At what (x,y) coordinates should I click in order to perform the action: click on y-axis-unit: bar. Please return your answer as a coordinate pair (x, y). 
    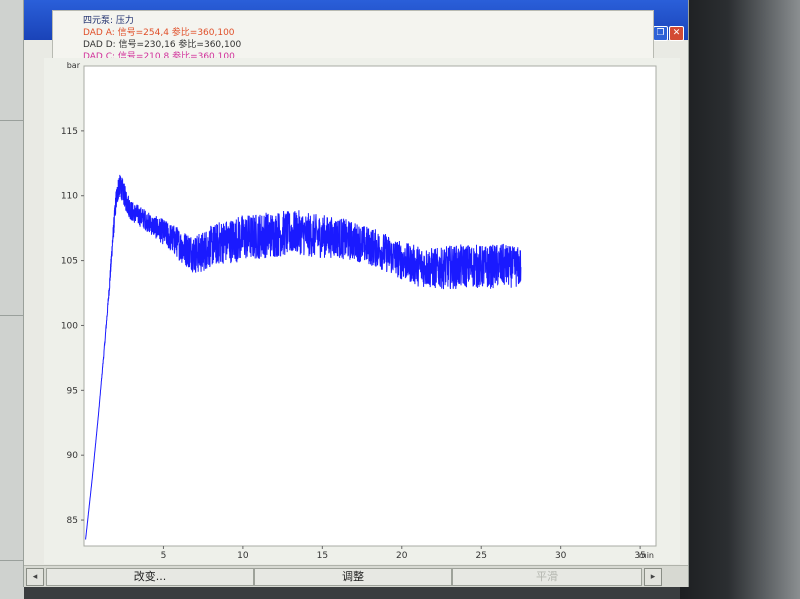
    Looking at the image, I should click on (74, 65).